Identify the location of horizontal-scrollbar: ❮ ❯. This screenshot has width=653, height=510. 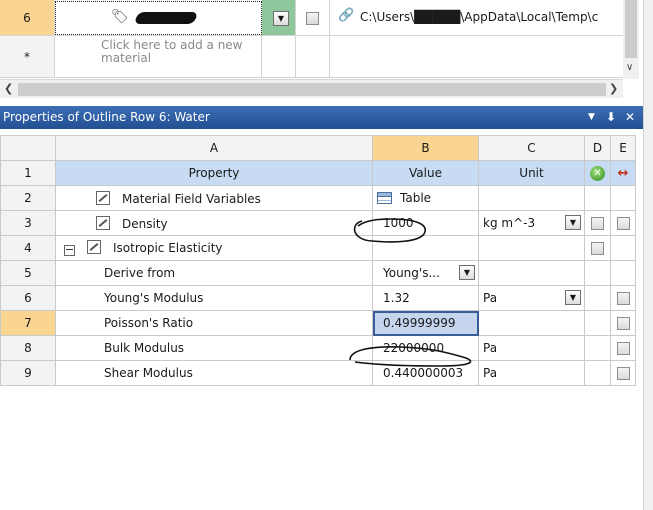
(311, 88).